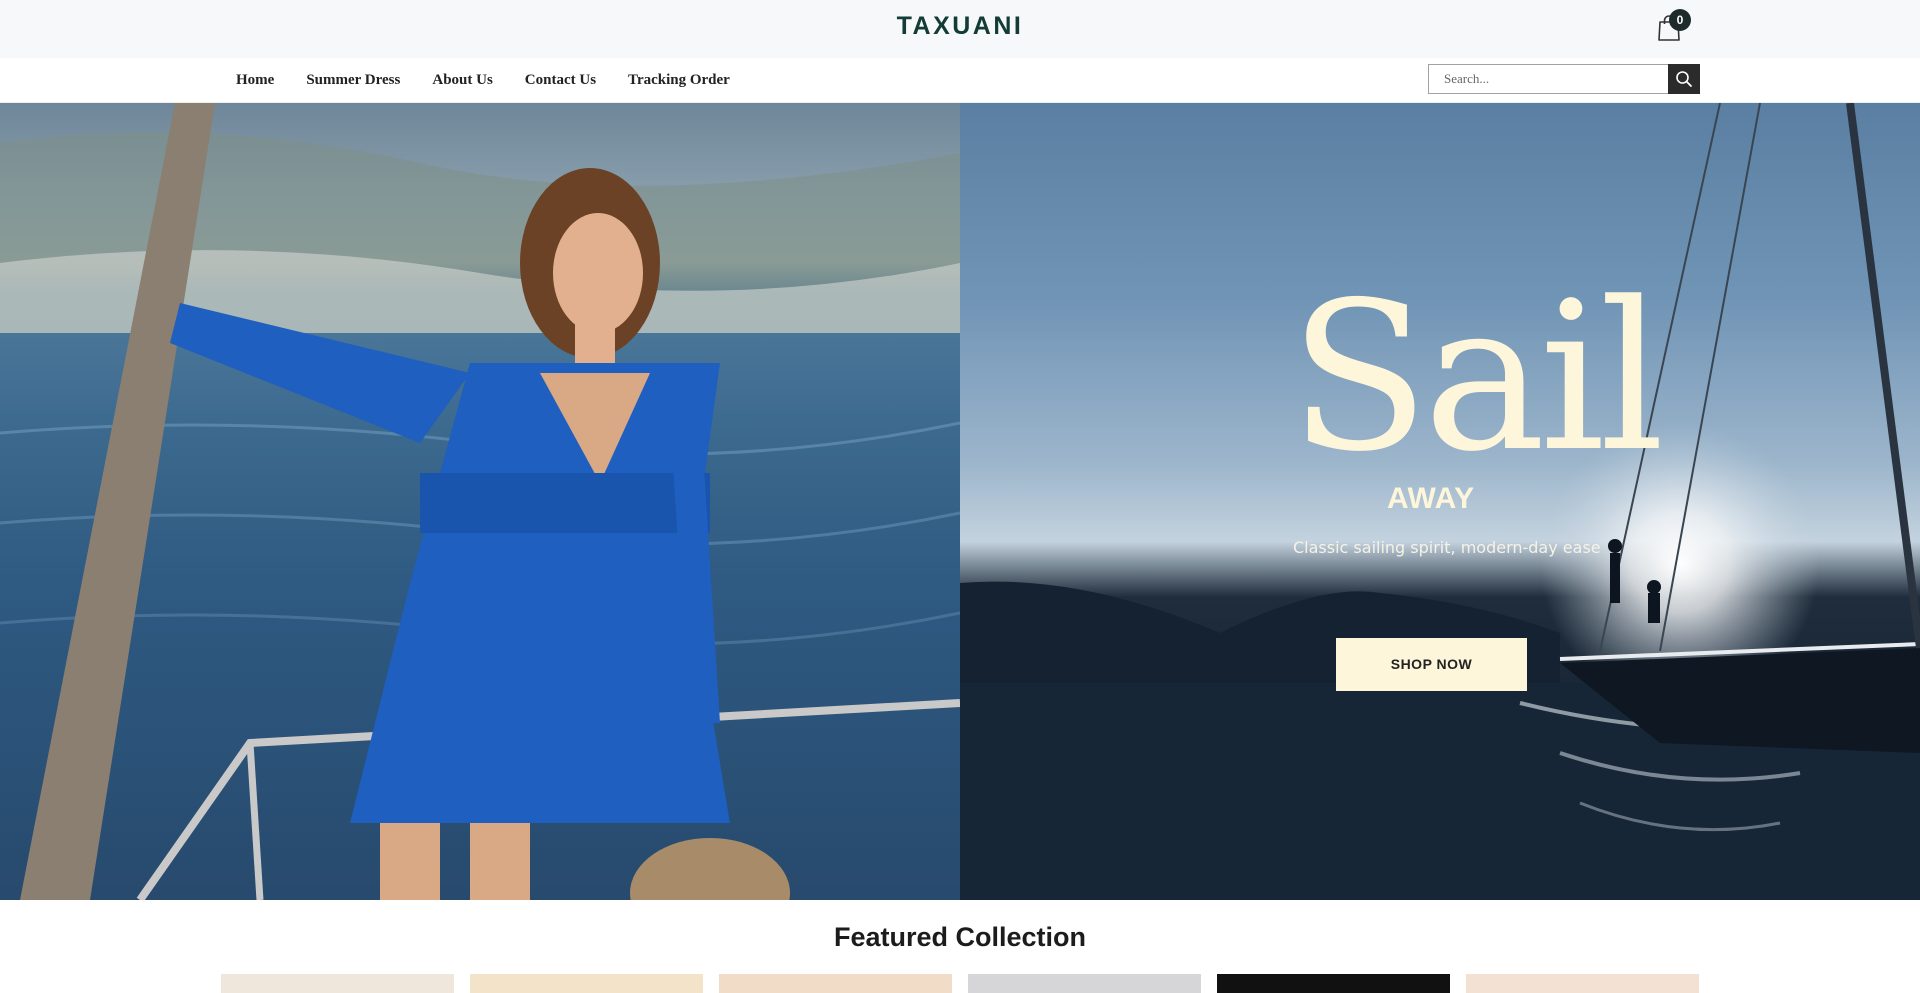 Image resolution: width=1920 pixels, height=993 pixels. What do you see at coordinates (1431, 498) in the screenshot?
I see `hero-subheadline: AWAY` at bounding box center [1431, 498].